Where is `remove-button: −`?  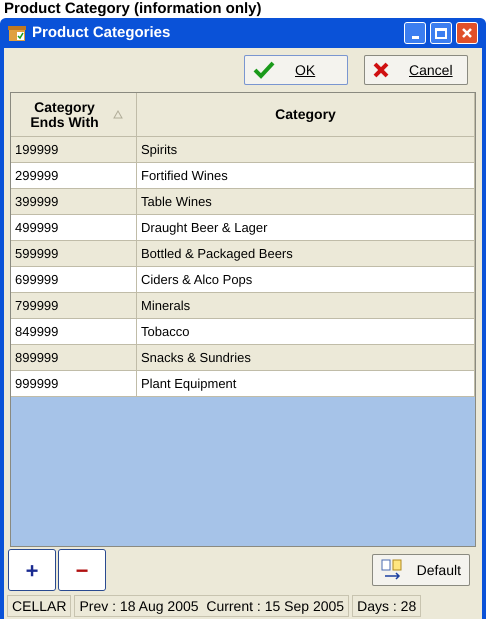
remove-button: − is located at coordinates (82, 570).